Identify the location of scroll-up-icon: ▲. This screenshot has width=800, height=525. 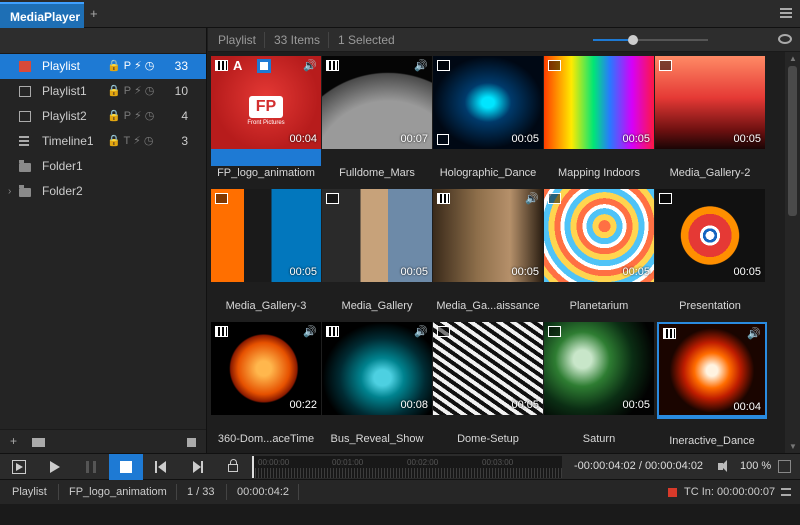
(793, 58).